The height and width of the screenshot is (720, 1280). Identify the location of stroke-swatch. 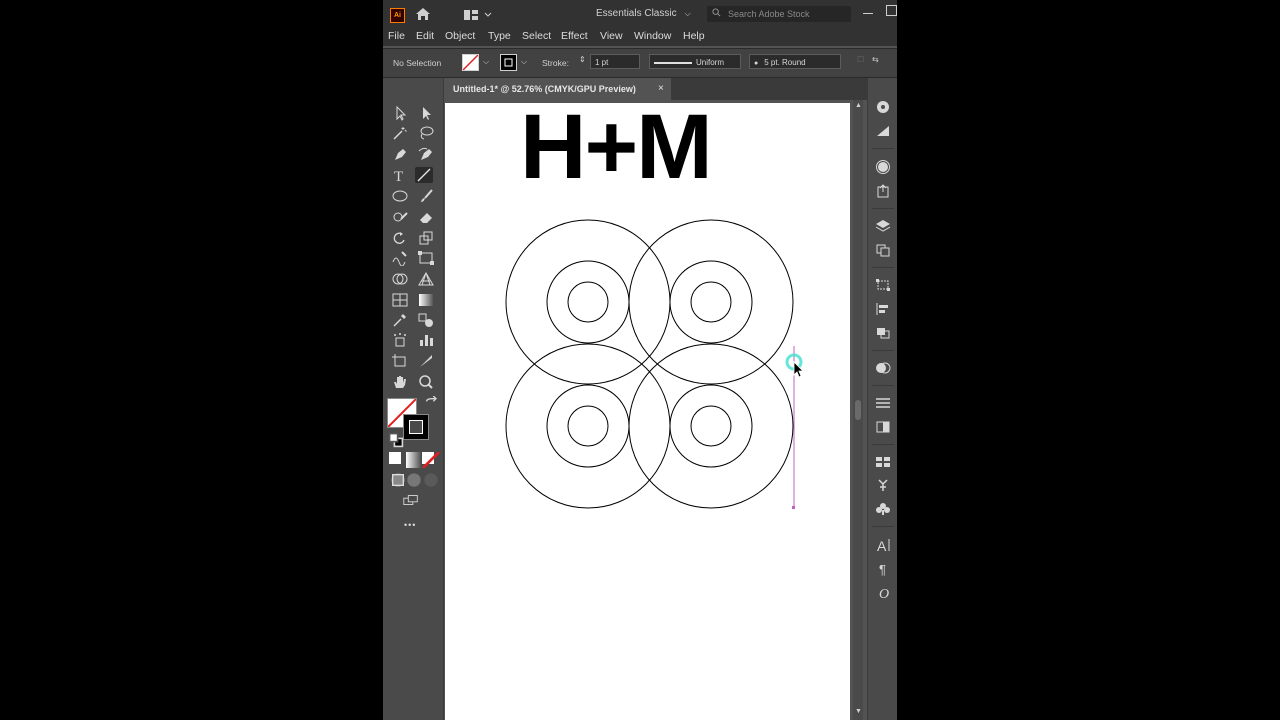
(508, 62).